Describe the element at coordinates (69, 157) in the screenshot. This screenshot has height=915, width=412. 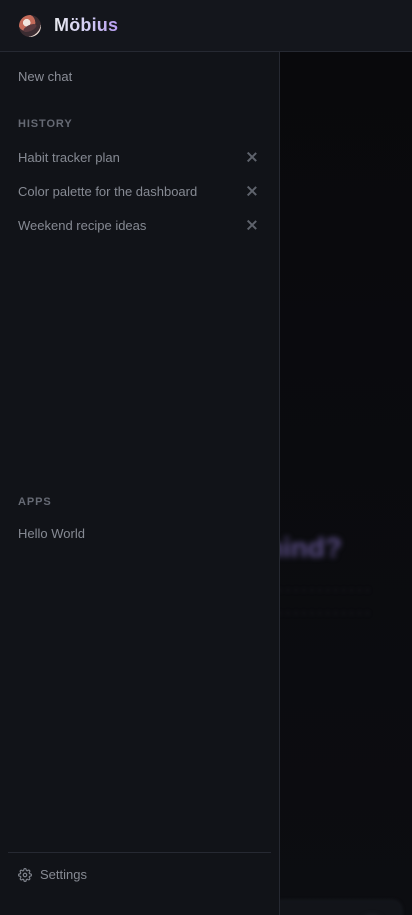
I see `history-item-label: Habit tracker plan` at that location.